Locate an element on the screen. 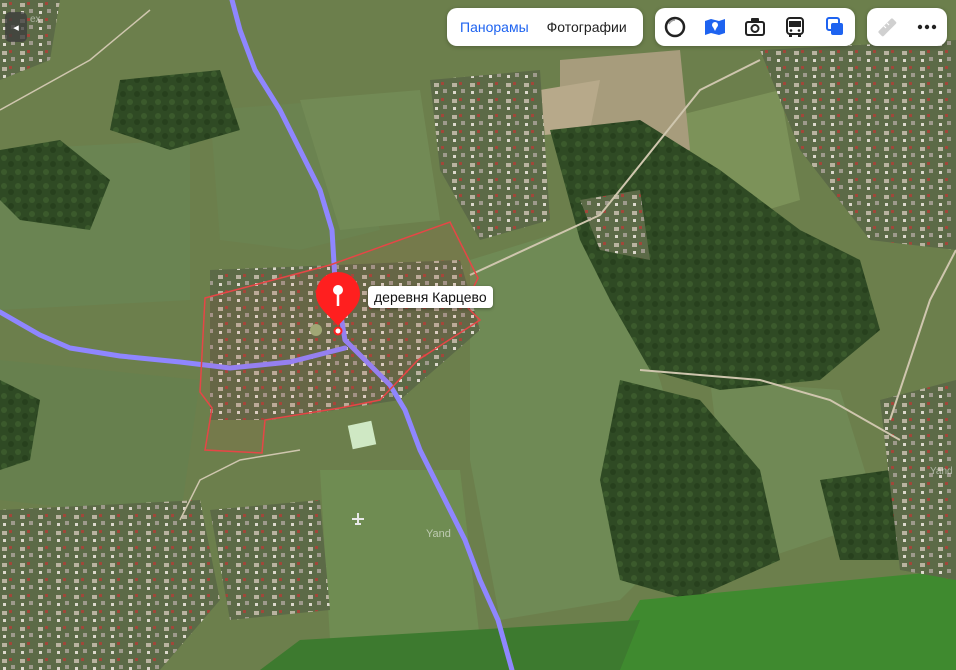 Image resolution: width=956 pixels, height=670 pixels. map-edge-label: Yand is located at coordinates (941, 471).